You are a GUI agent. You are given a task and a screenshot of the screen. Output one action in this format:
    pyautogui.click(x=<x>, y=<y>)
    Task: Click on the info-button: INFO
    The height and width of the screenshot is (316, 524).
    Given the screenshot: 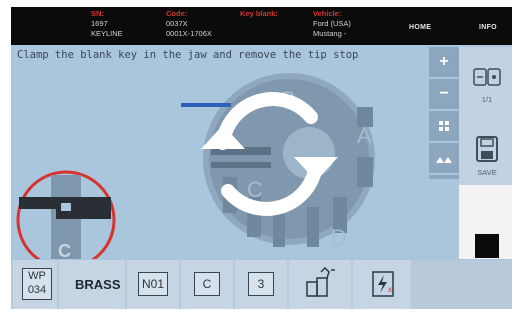 What is the action you would take?
    pyautogui.click(x=488, y=27)
    